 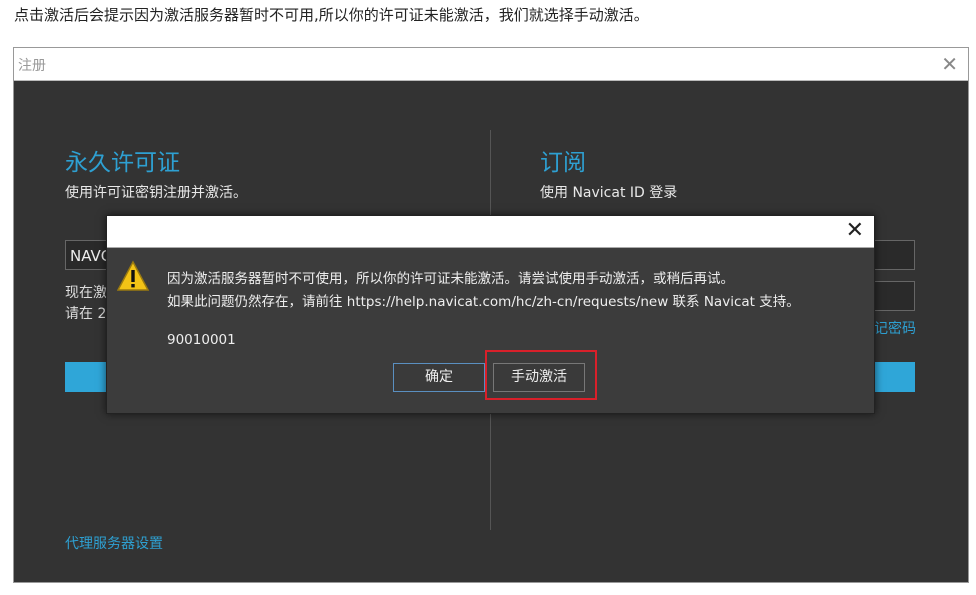 I want to click on window-title: 注册, so click(x=32, y=66).